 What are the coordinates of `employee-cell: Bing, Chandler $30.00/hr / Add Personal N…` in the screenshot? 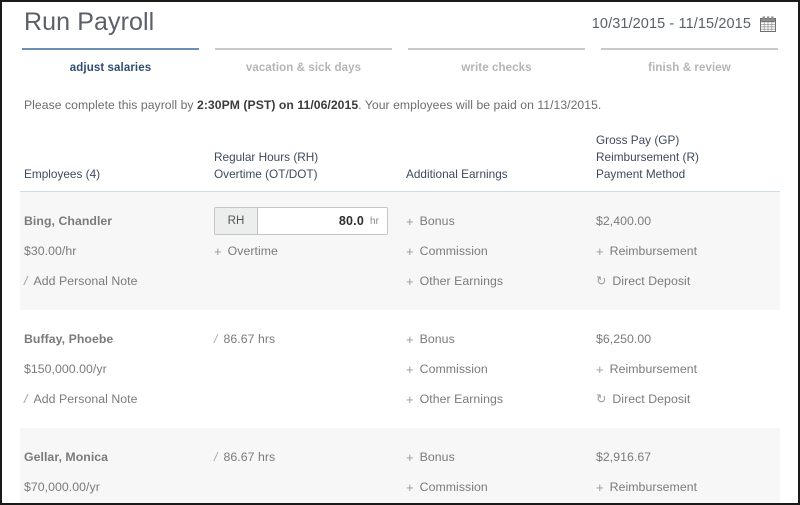 It's located at (119, 251).